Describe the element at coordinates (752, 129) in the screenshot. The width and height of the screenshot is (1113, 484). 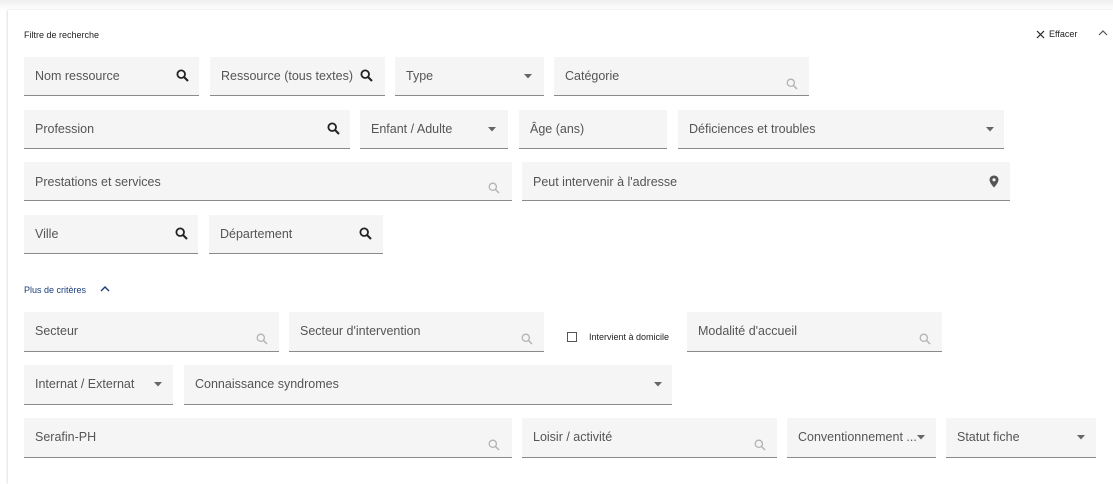
I see `deficiences-label: Déficiences et troubles` at that location.